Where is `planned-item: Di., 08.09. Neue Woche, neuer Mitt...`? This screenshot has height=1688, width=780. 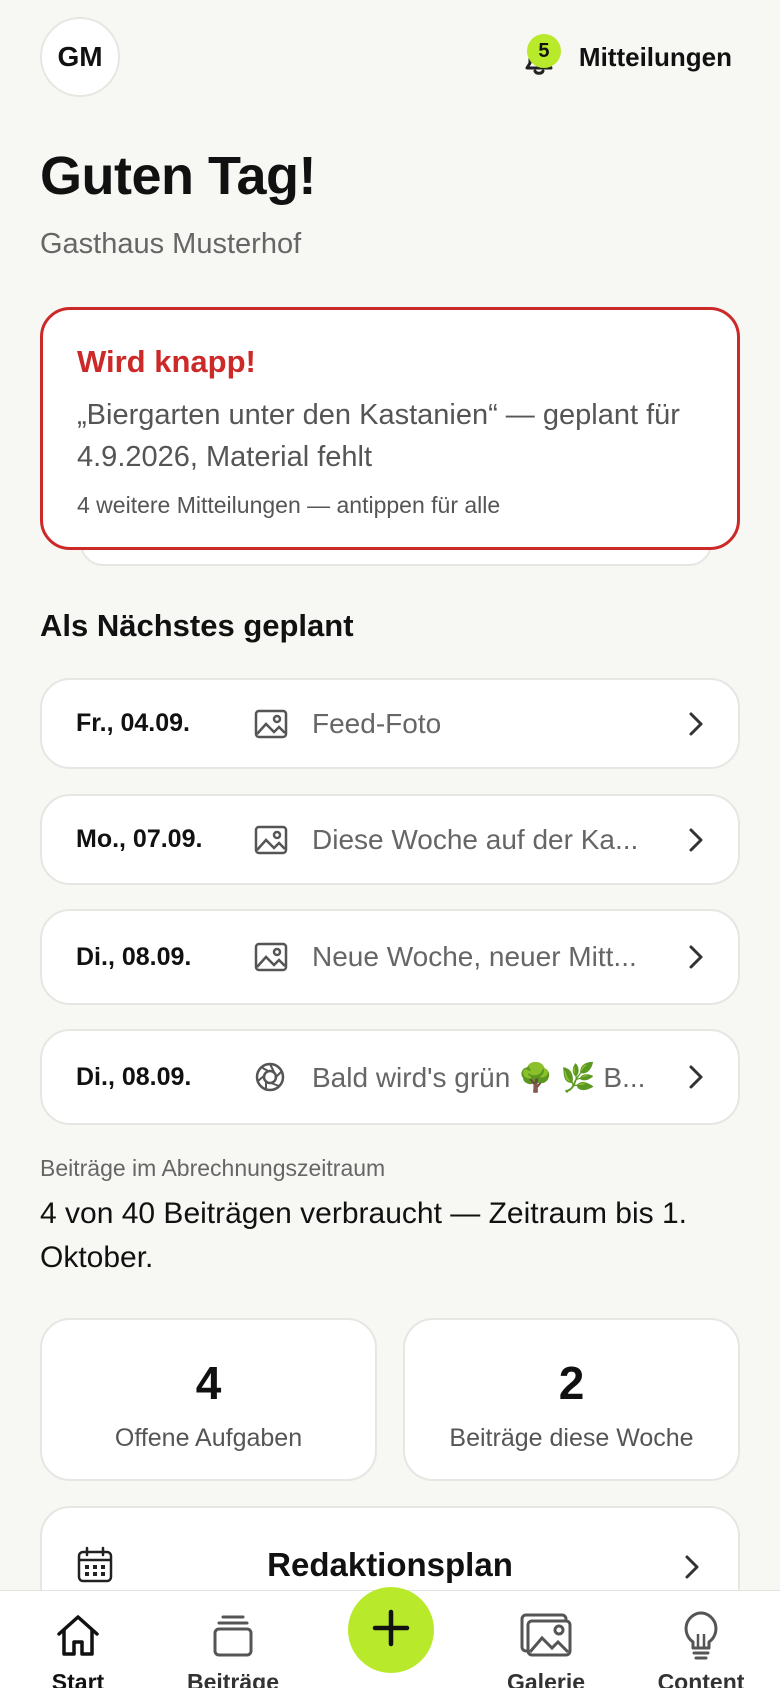
planned-item: Di., 08.09. Neue Woche, neuer Mitt... is located at coordinates (390, 957).